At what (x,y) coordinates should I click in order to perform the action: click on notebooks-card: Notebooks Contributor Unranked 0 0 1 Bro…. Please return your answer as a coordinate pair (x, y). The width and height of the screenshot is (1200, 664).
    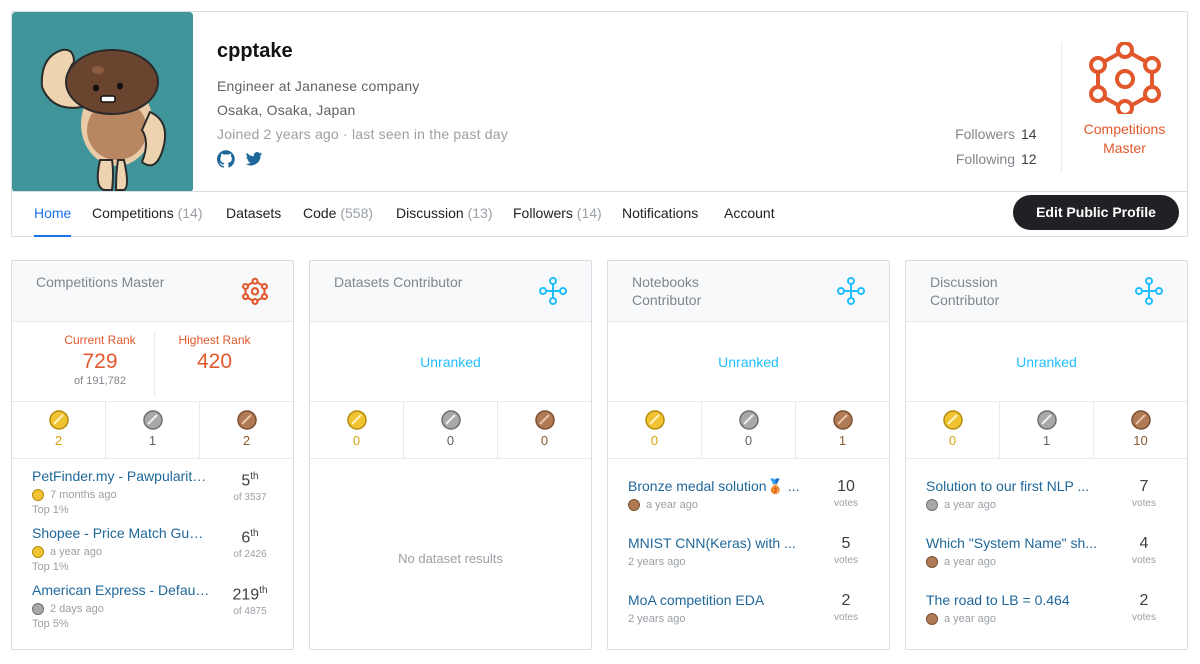
    Looking at the image, I should click on (748, 455).